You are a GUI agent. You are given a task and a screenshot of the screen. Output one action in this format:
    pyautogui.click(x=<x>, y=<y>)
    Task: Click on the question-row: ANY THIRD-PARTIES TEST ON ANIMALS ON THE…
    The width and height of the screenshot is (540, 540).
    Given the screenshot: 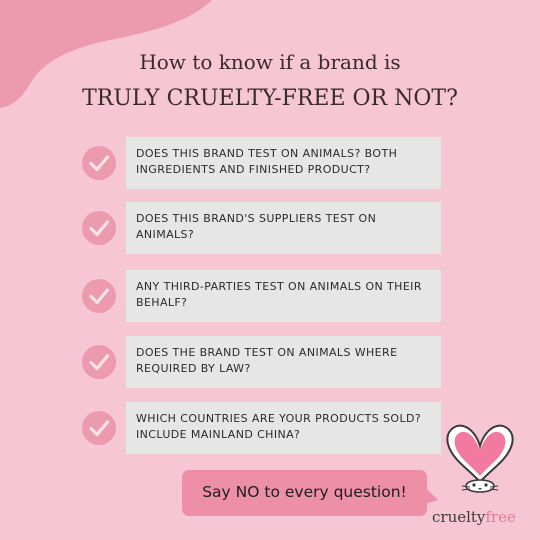 What is the action you would take?
    pyautogui.click(x=270, y=296)
    